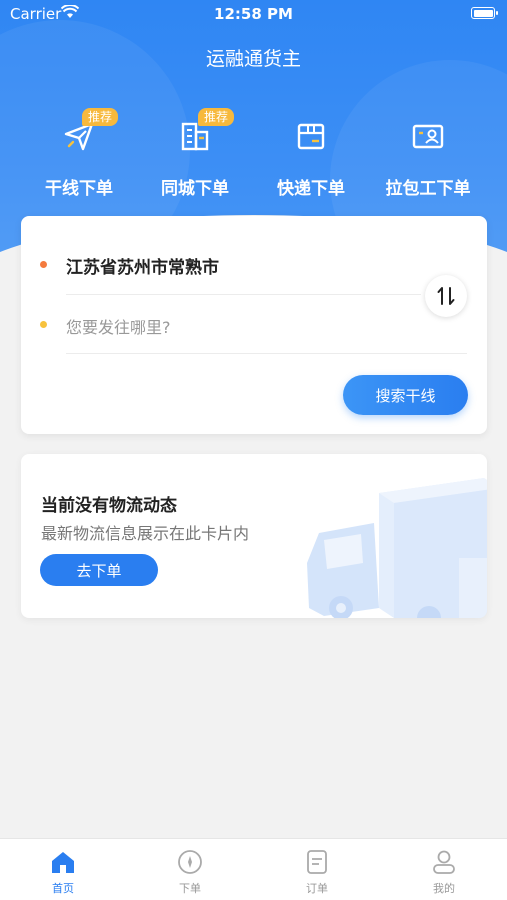 The height and width of the screenshot is (900, 507). I want to click on shortcut-label: 干线下单, so click(79, 189).